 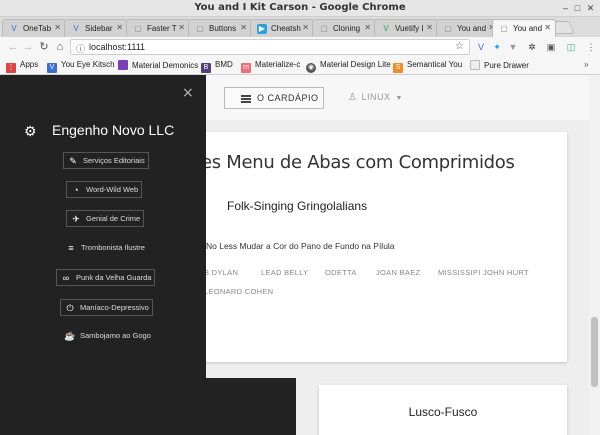 I want to click on pill-tab: ODETTA, so click(x=341, y=272).